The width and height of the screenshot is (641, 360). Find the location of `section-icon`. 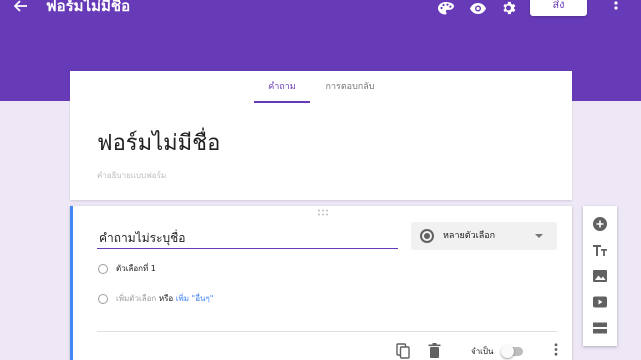

section-icon is located at coordinates (600, 328).